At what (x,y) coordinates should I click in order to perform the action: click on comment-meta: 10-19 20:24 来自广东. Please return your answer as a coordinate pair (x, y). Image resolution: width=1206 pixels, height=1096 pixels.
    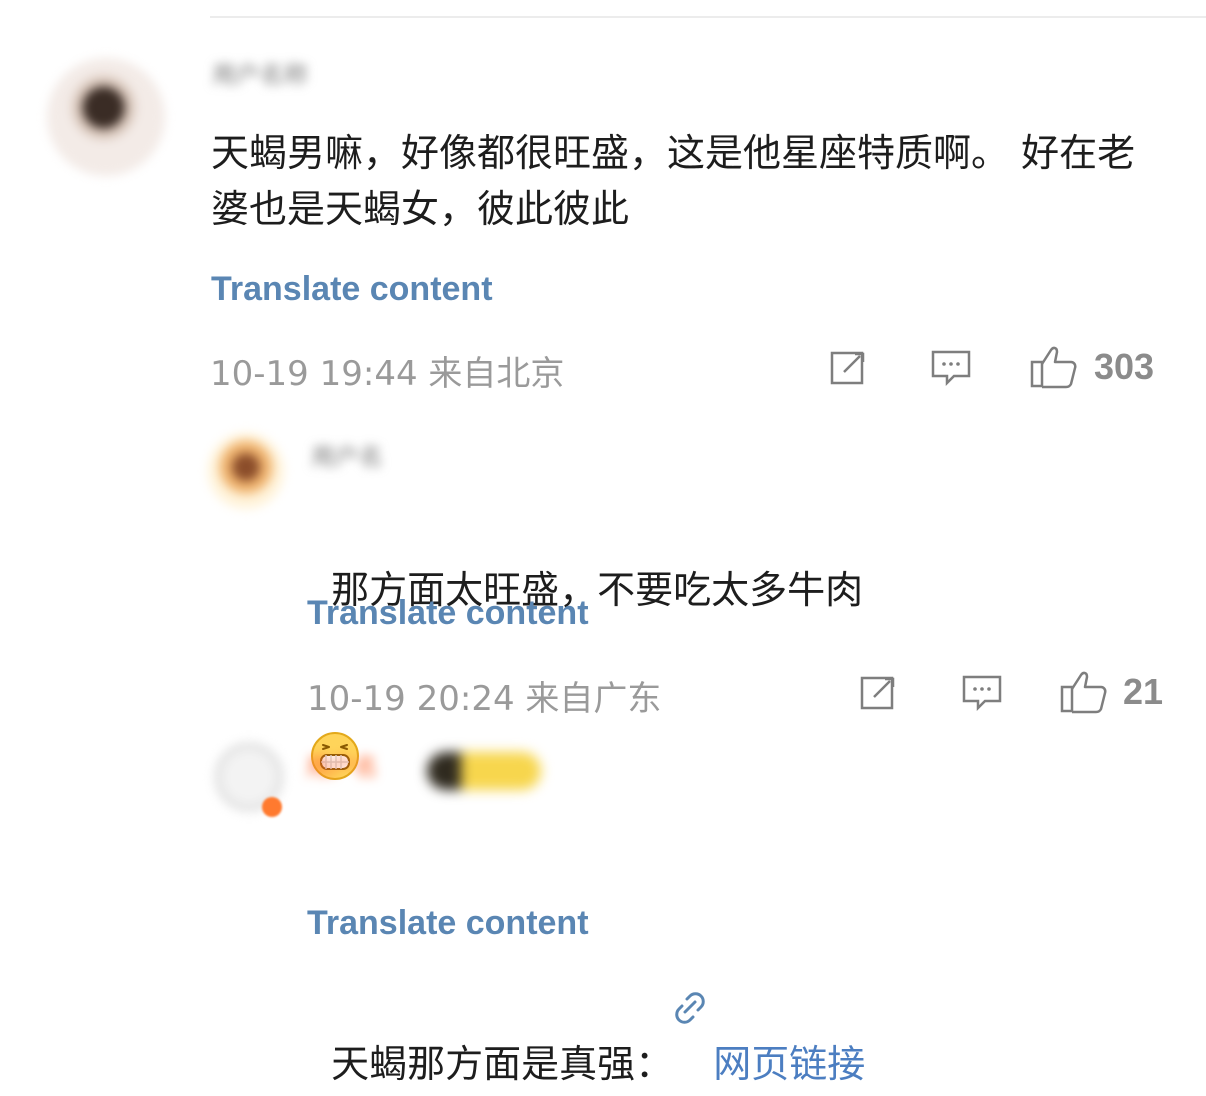
    Looking at the image, I should click on (484, 699).